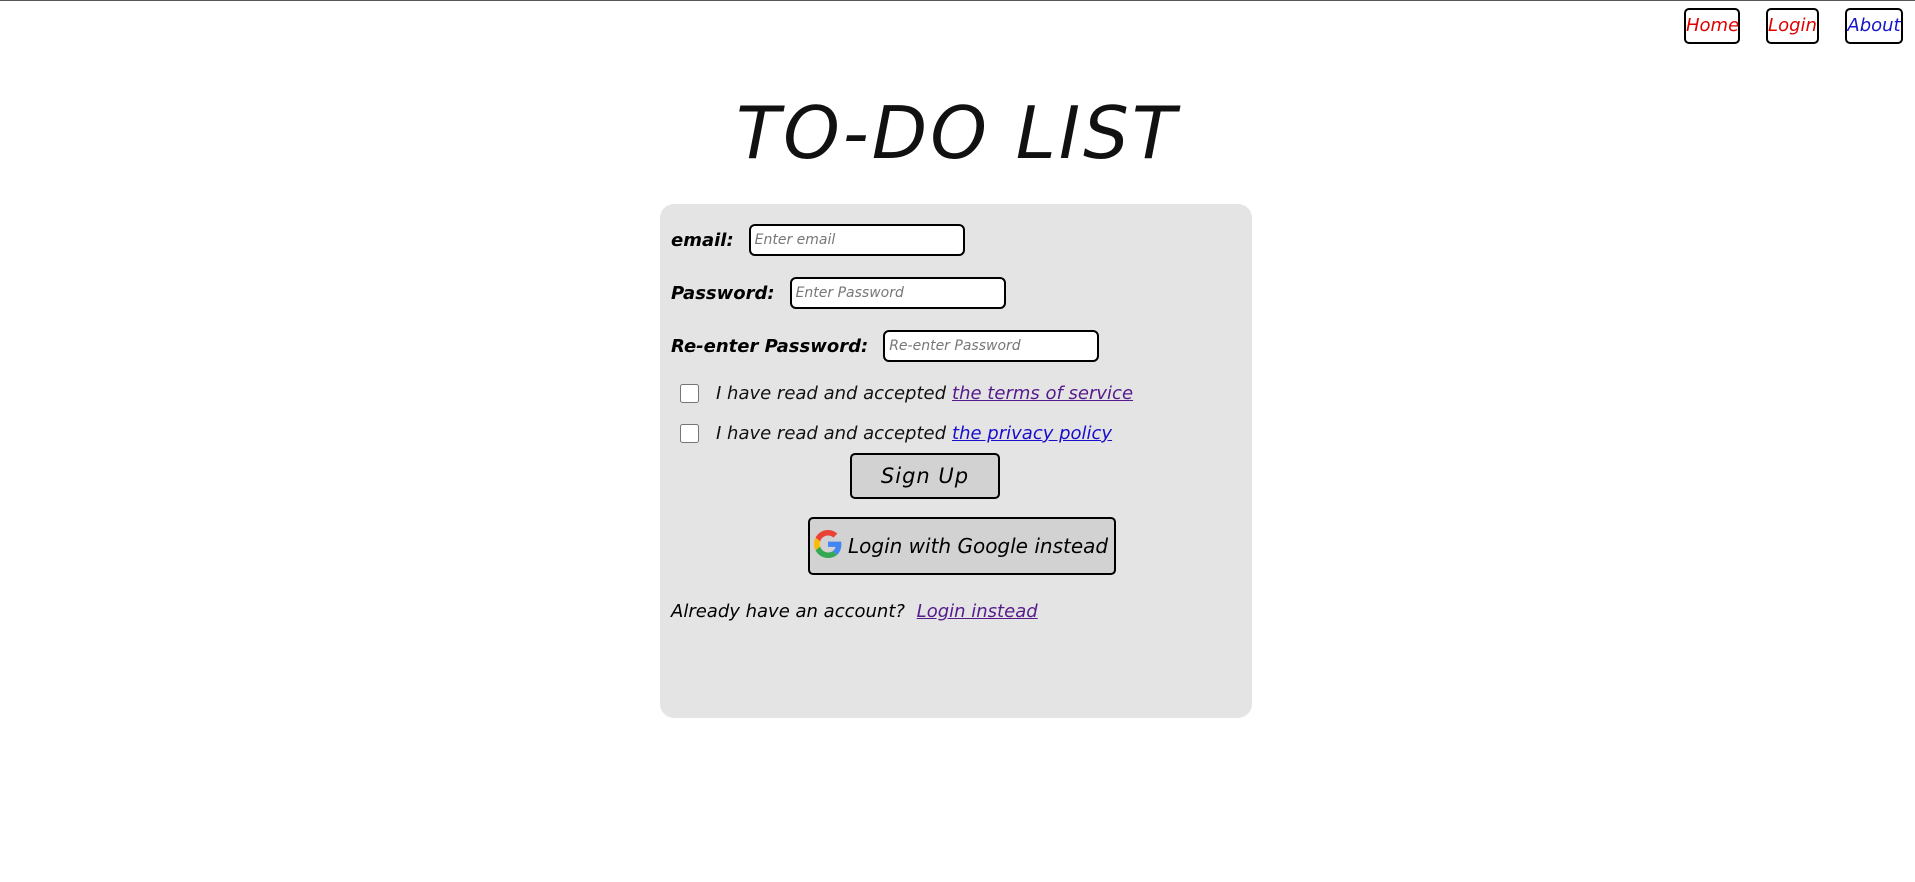  What do you see at coordinates (831, 393) in the screenshot?
I see `tos-text: I have read and accepted` at bounding box center [831, 393].